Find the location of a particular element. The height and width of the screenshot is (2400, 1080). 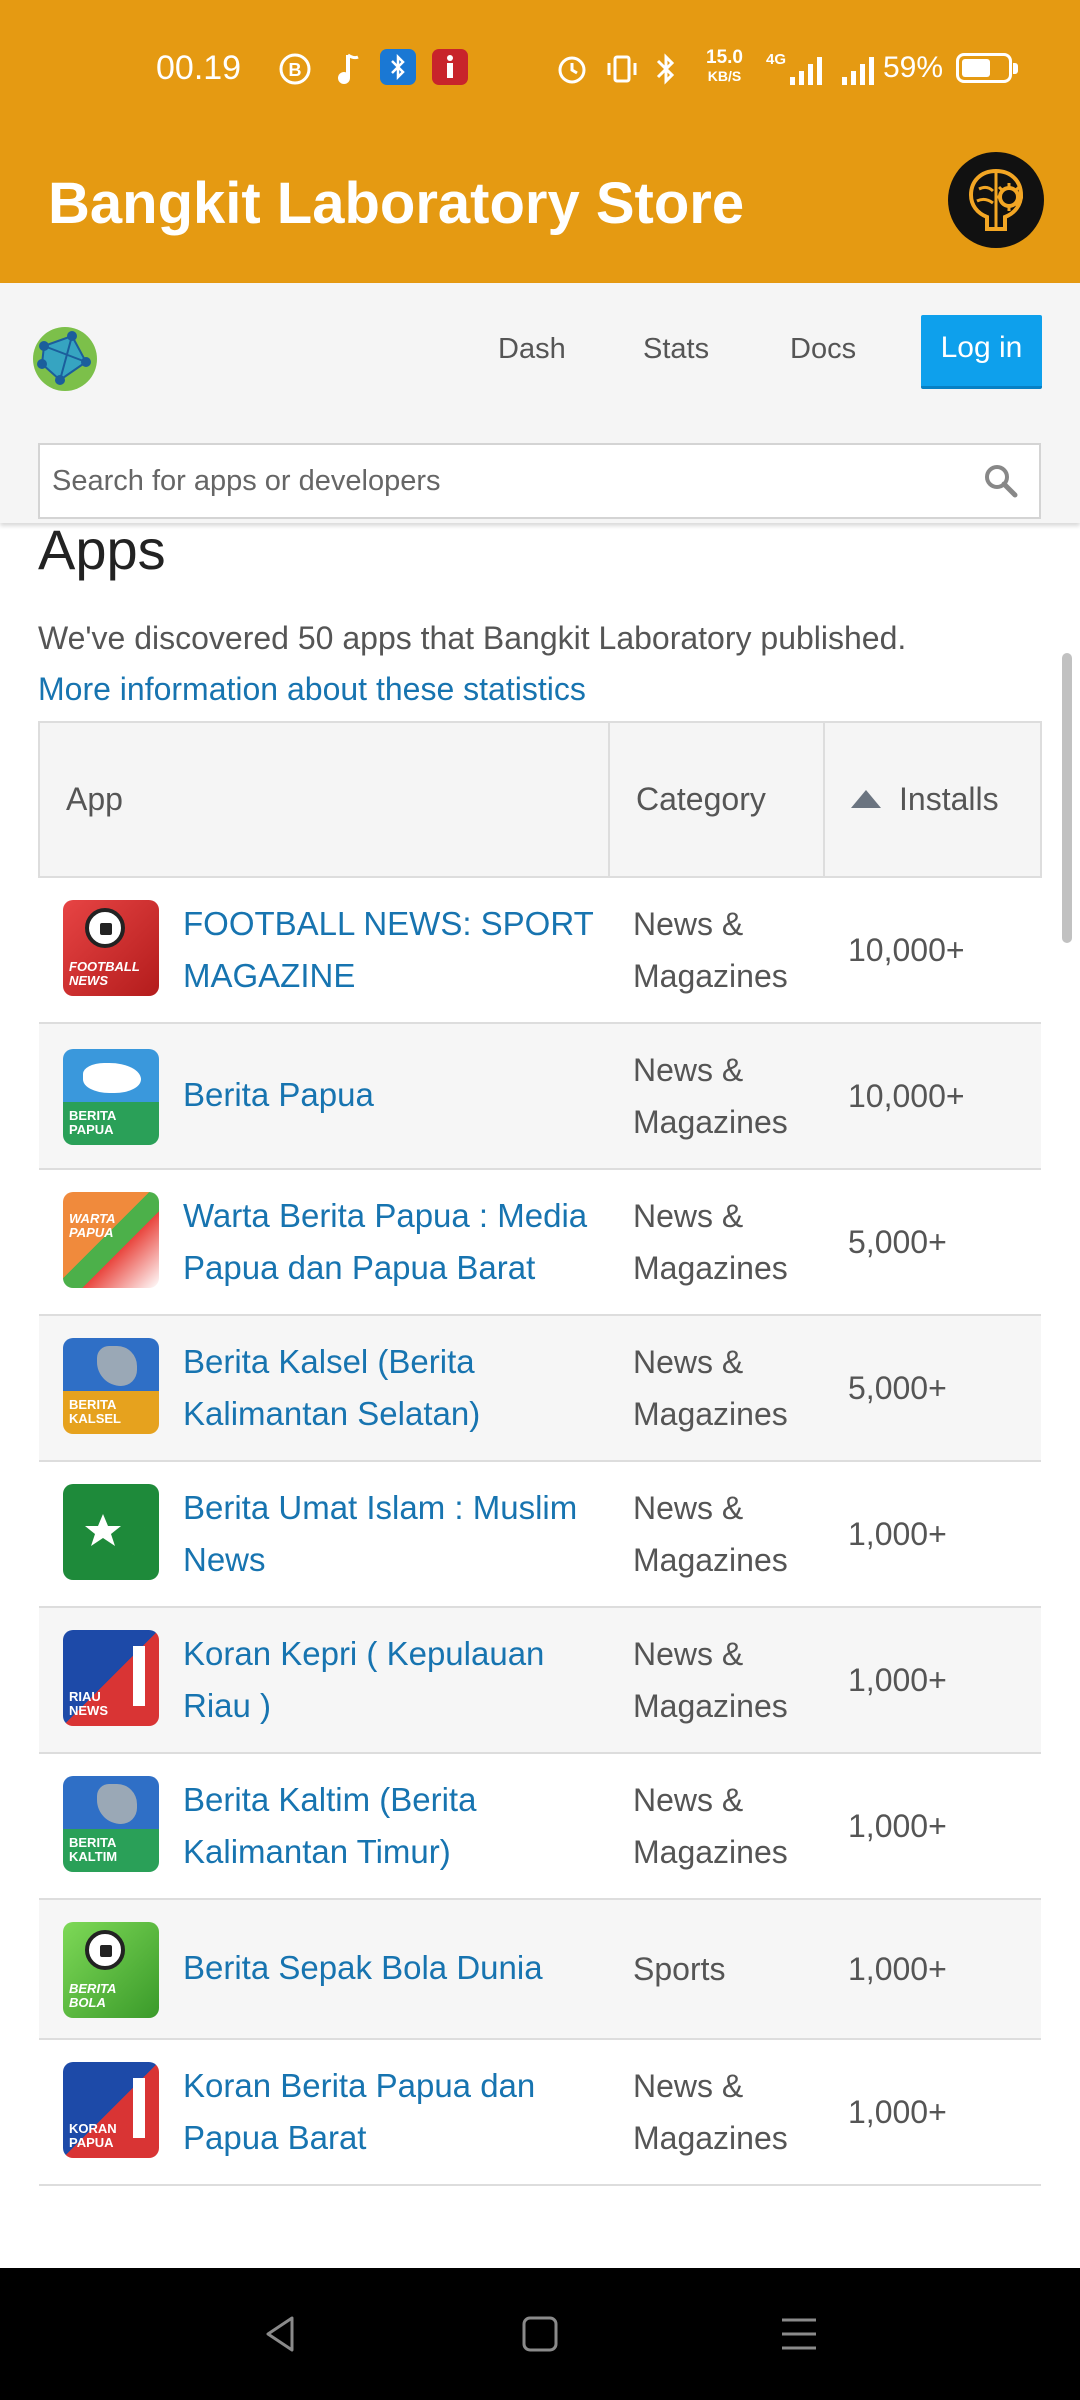

app-name-link: FOOTBALL NEWS: SPORT MAGAZINE is located at coordinates (391, 950).